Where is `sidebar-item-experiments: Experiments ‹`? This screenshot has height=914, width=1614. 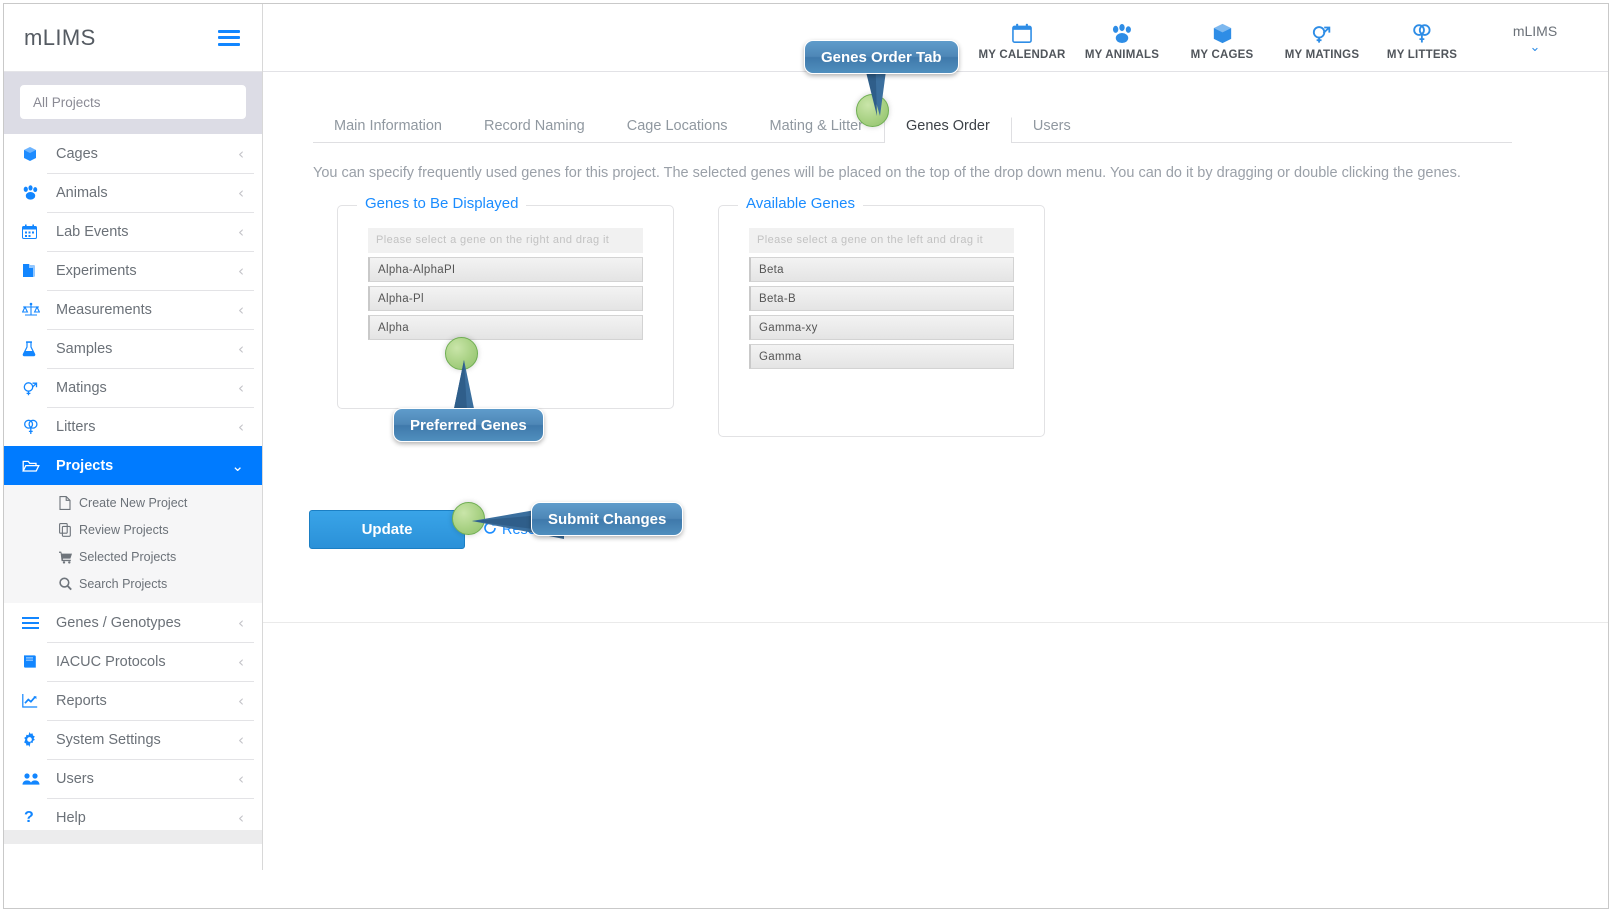
sidebar-item-experiments: Experiments ‹ is located at coordinates (133, 270).